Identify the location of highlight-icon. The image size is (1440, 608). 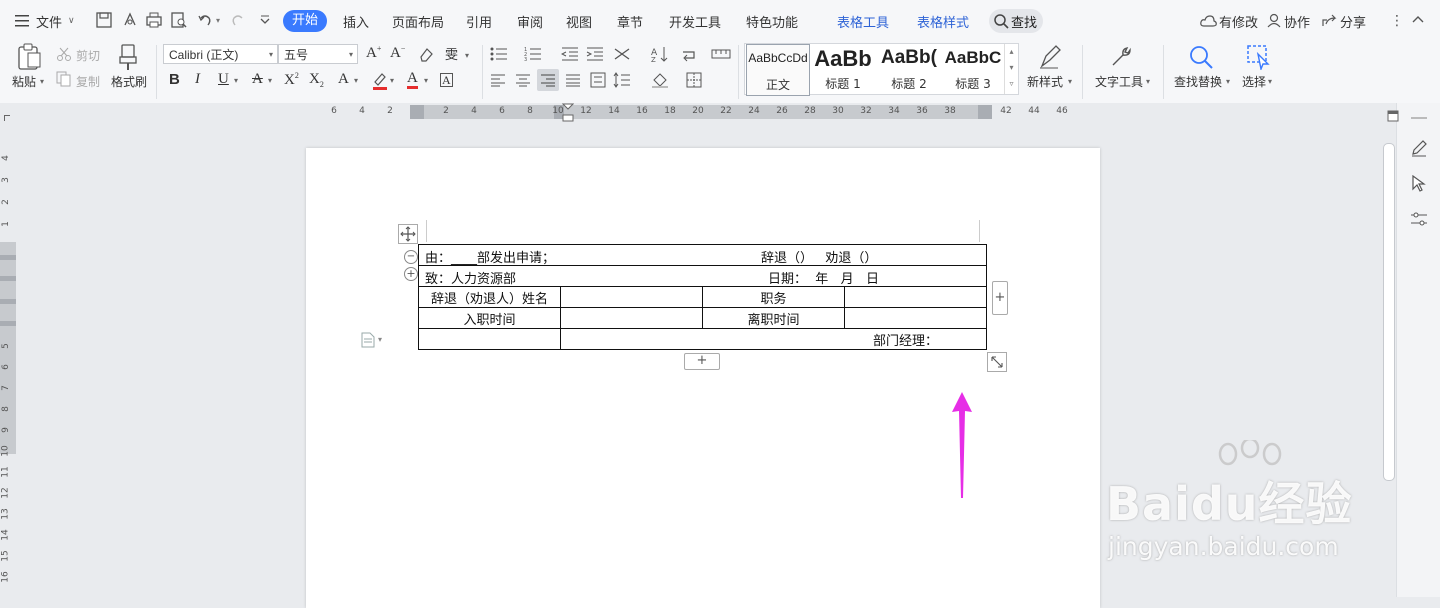
(380, 81).